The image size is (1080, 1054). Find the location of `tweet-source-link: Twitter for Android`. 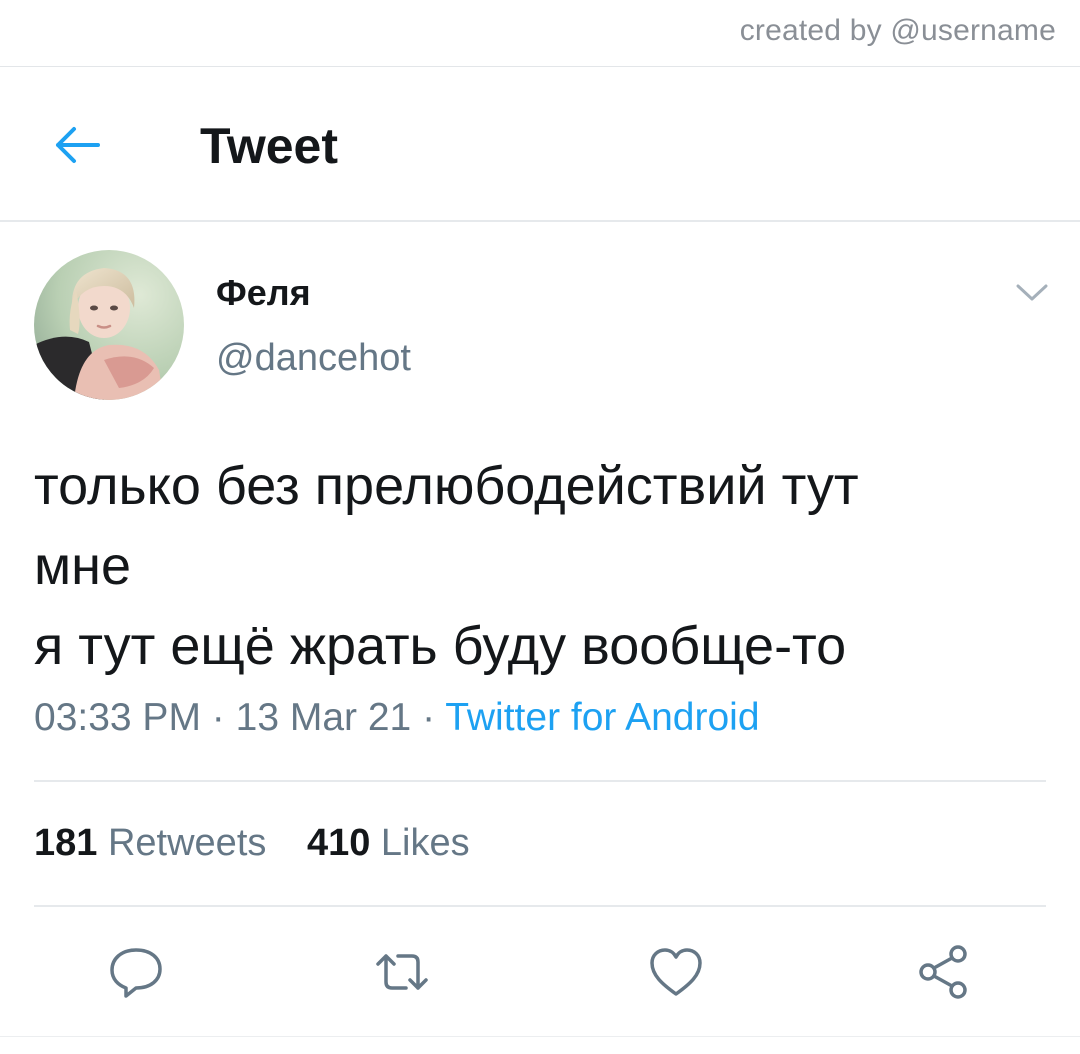

tweet-source-link: Twitter for Android is located at coordinates (602, 717).